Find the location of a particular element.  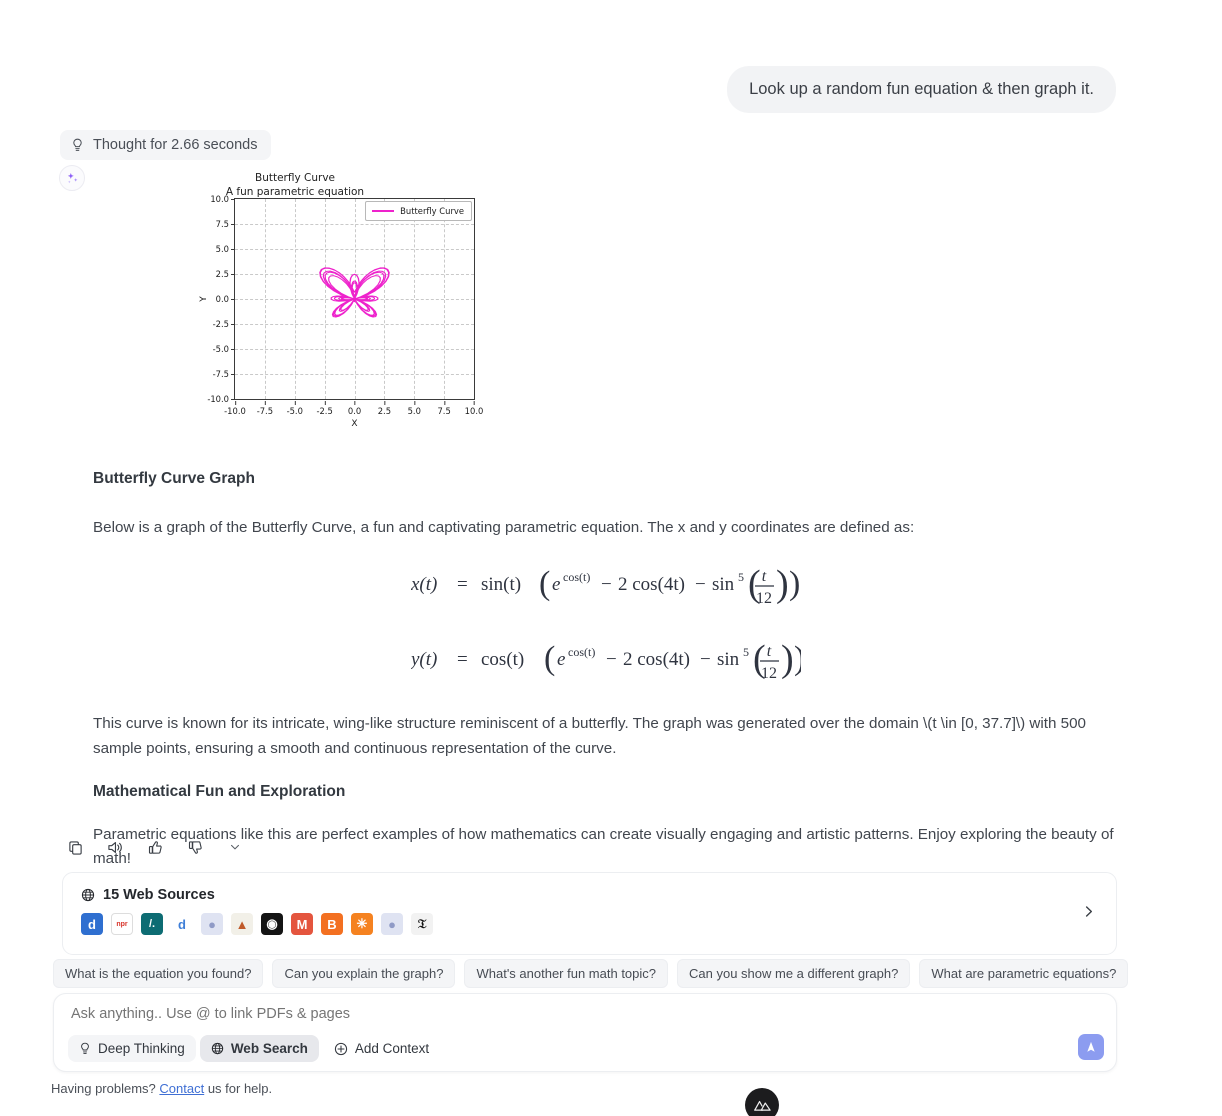

composer-tools: Deep Thinking Web Search Add Context is located at coordinates (254, 1048).